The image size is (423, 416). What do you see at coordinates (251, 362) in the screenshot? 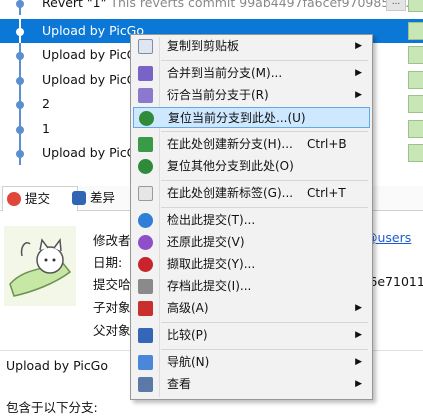
I see `menu-item-navigate: 导航(N) ▶` at bounding box center [251, 362].